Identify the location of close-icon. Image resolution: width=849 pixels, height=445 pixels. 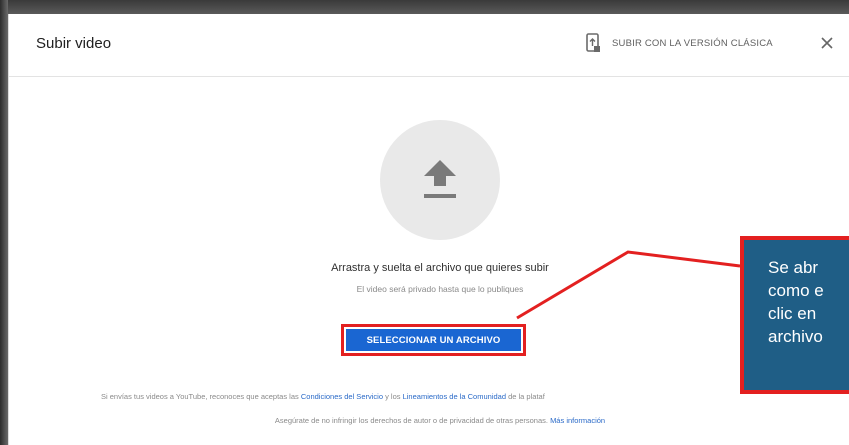
(827, 43).